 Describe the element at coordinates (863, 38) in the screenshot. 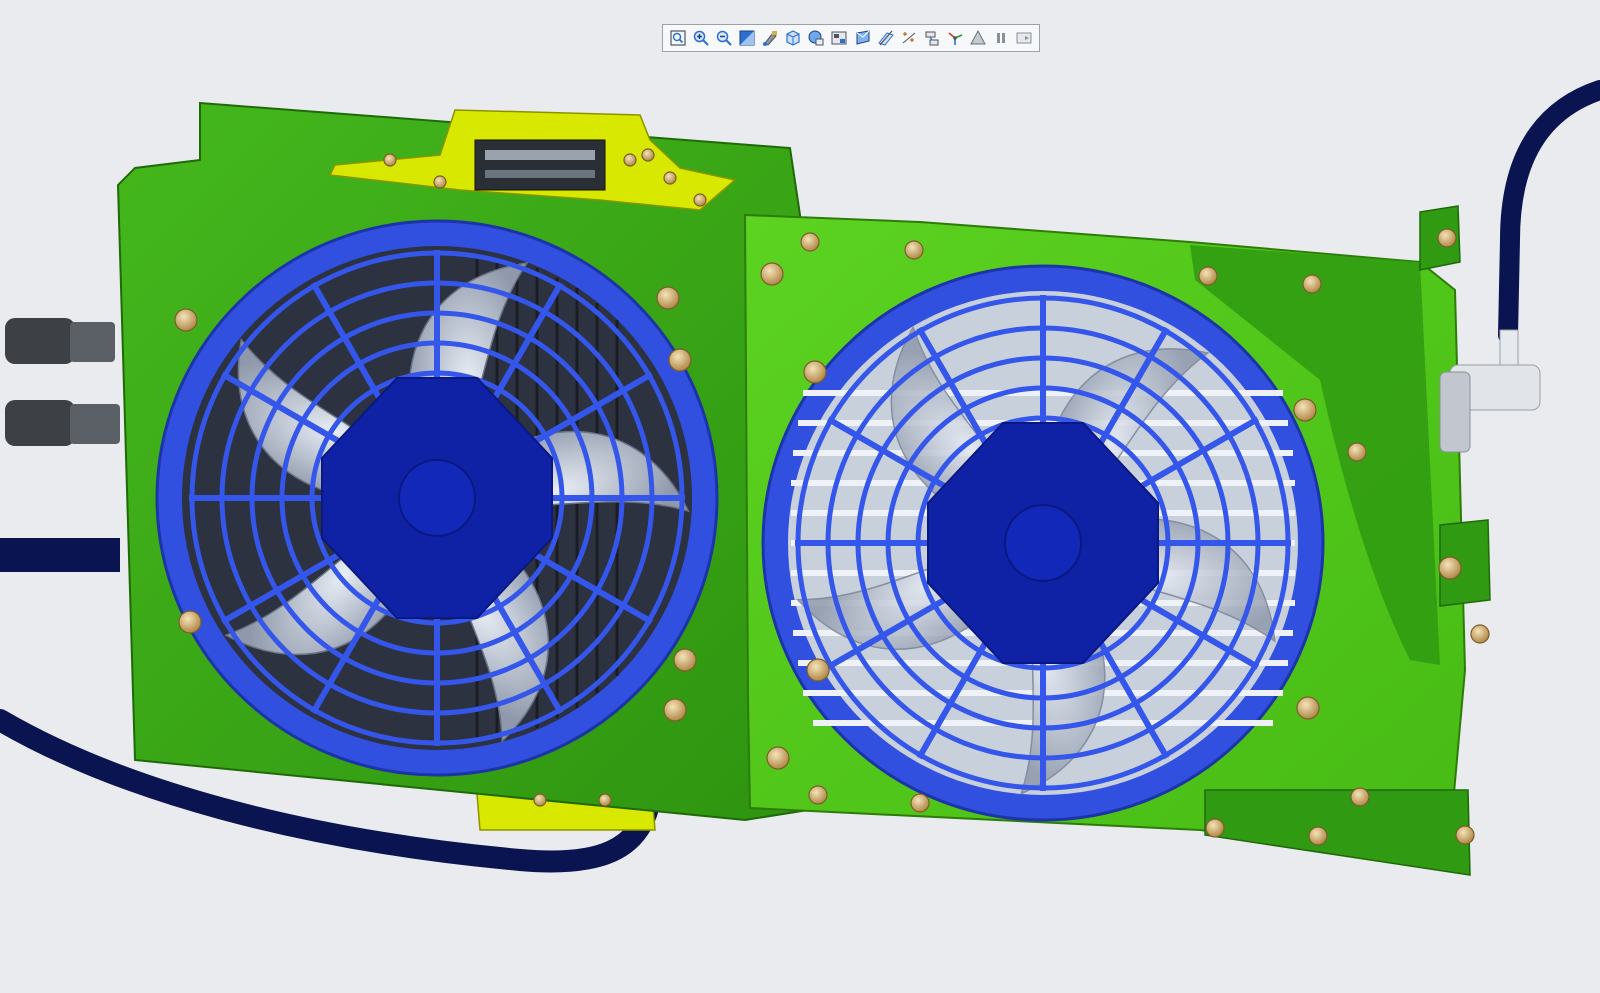

I see `section-icon` at that location.